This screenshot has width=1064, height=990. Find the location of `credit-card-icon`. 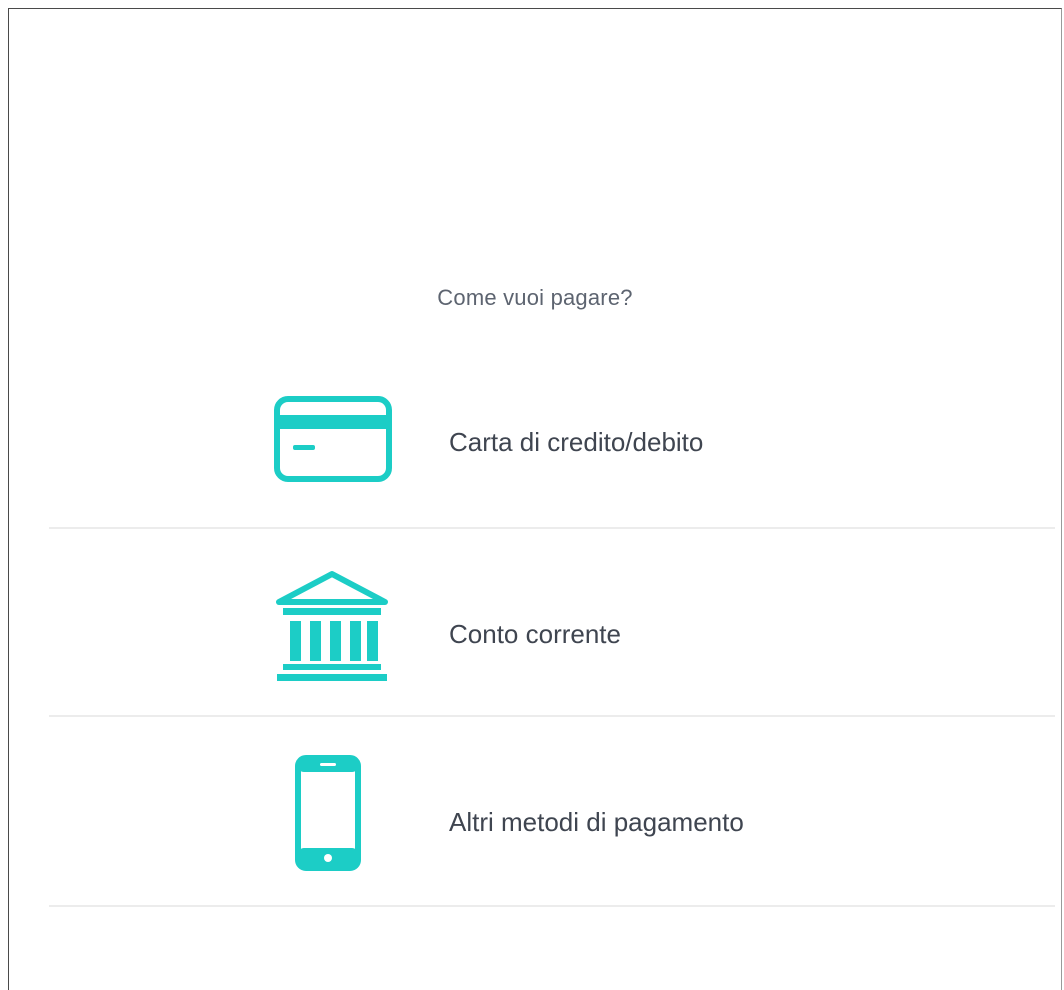

credit-card-icon is located at coordinates (332, 440).